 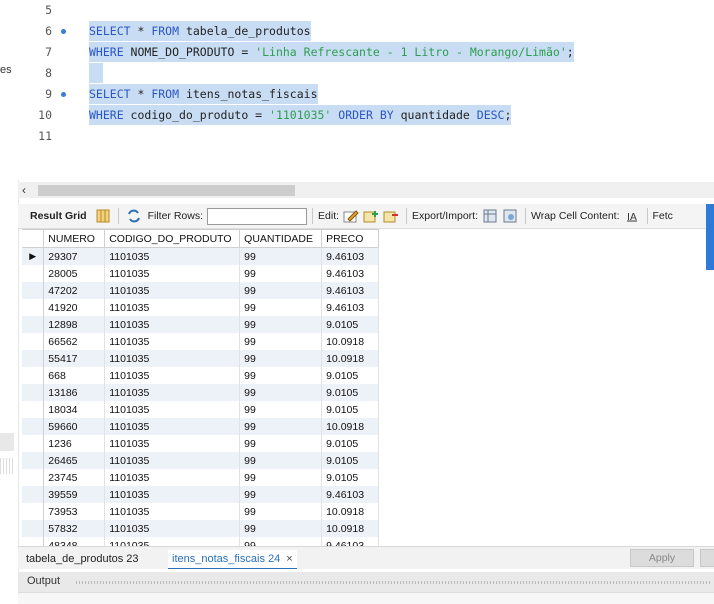 I want to click on table-row: 26465 1101035 99 9.0105, so click(x=200, y=460).